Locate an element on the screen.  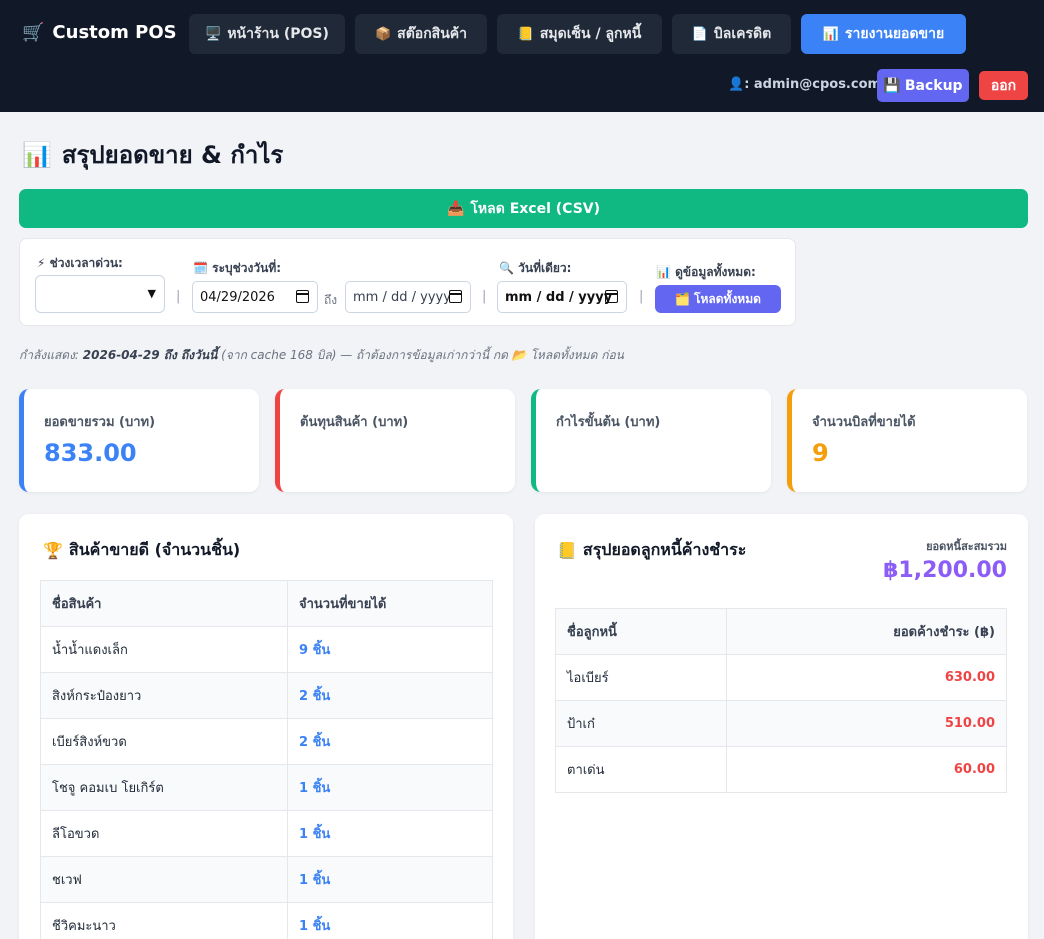
single-date-label: 🔍 วันที่เดียว: is located at coordinates (535, 268).